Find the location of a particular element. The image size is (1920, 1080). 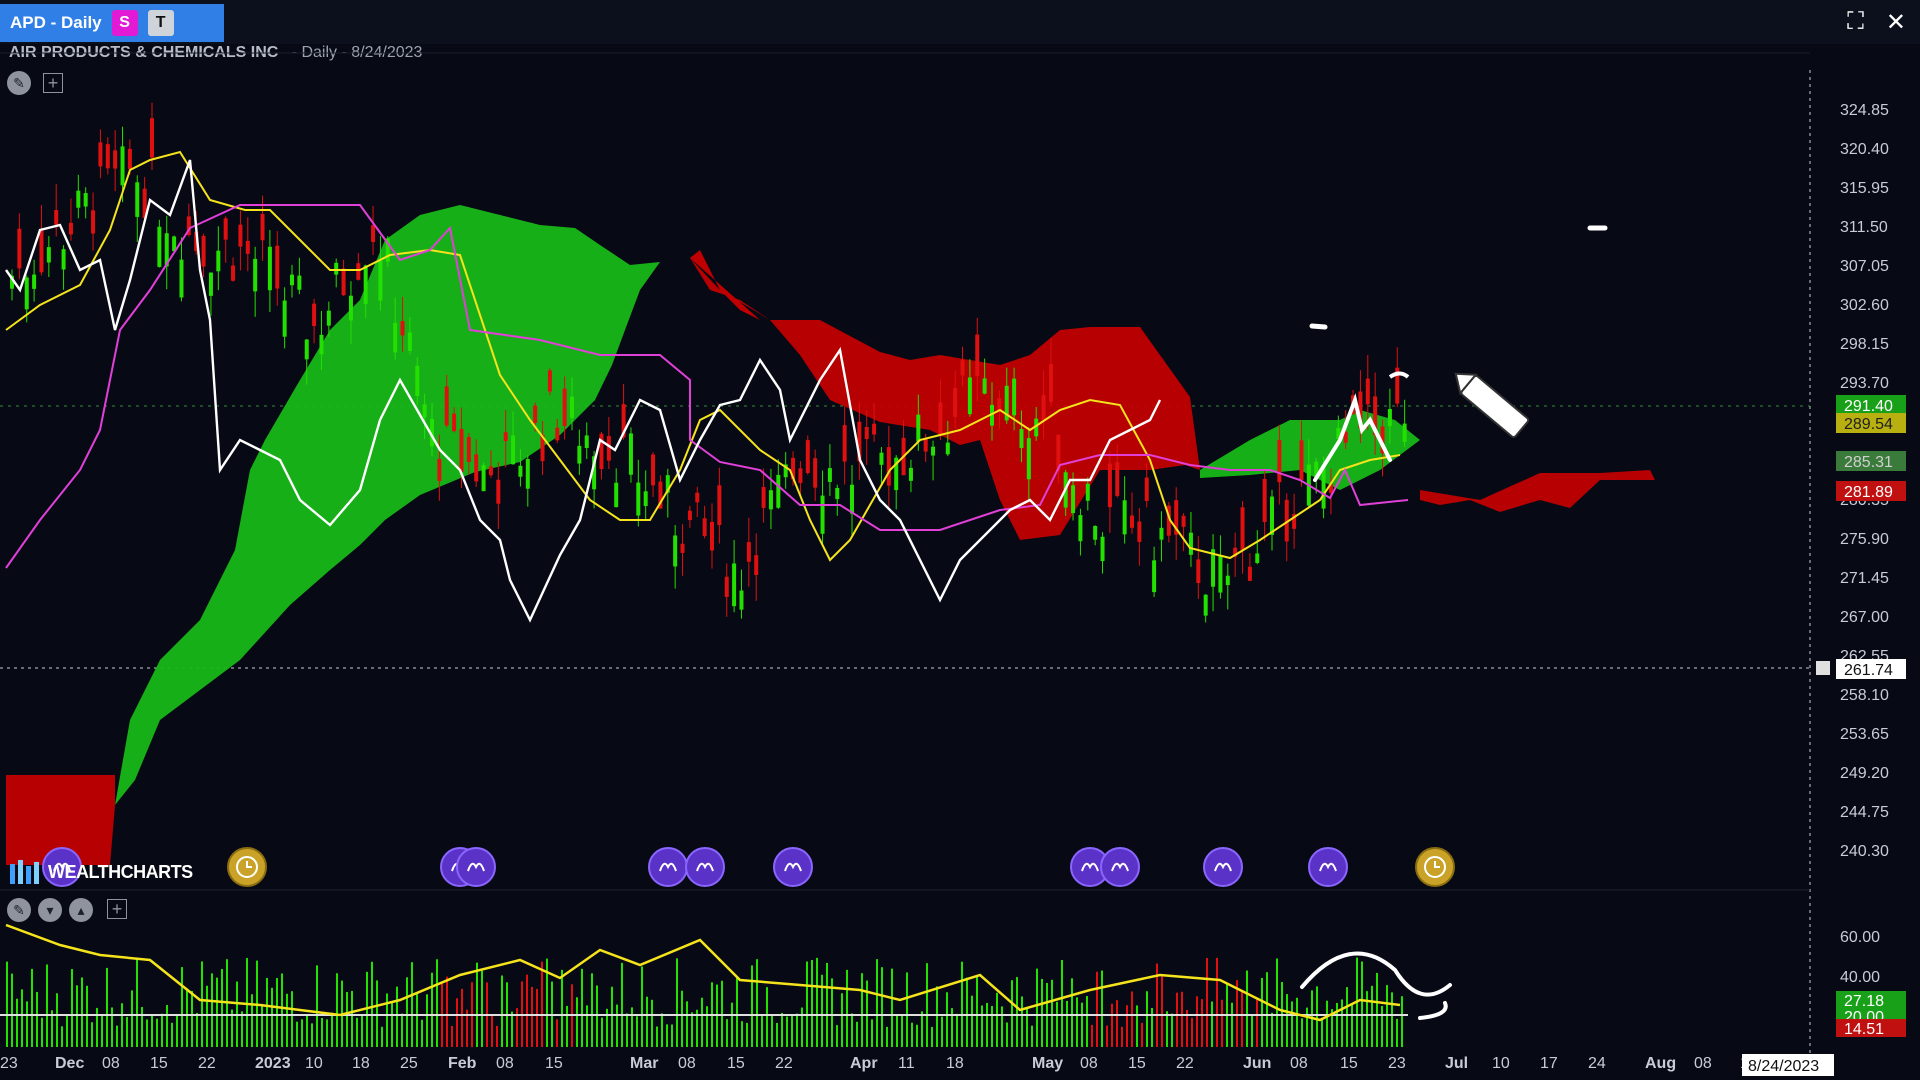

price-tag-label: 261.74 is located at coordinates (1868, 670).